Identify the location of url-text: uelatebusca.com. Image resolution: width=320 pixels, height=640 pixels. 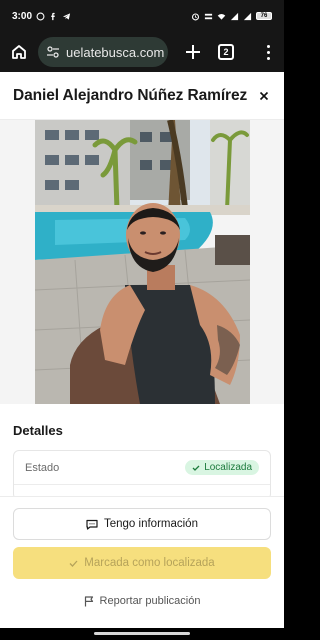
(115, 52).